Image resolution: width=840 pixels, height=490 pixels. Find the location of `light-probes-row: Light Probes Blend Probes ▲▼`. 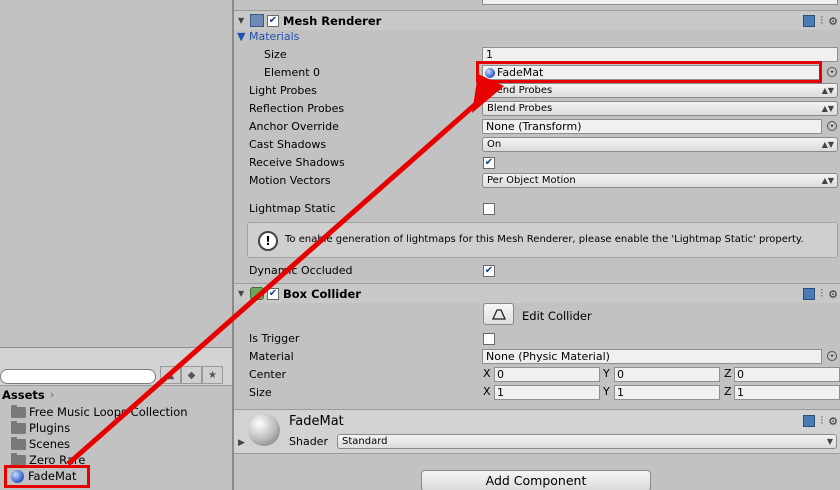

light-probes-row: Light Probes Blend Probes ▲▼ is located at coordinates (537, 91).